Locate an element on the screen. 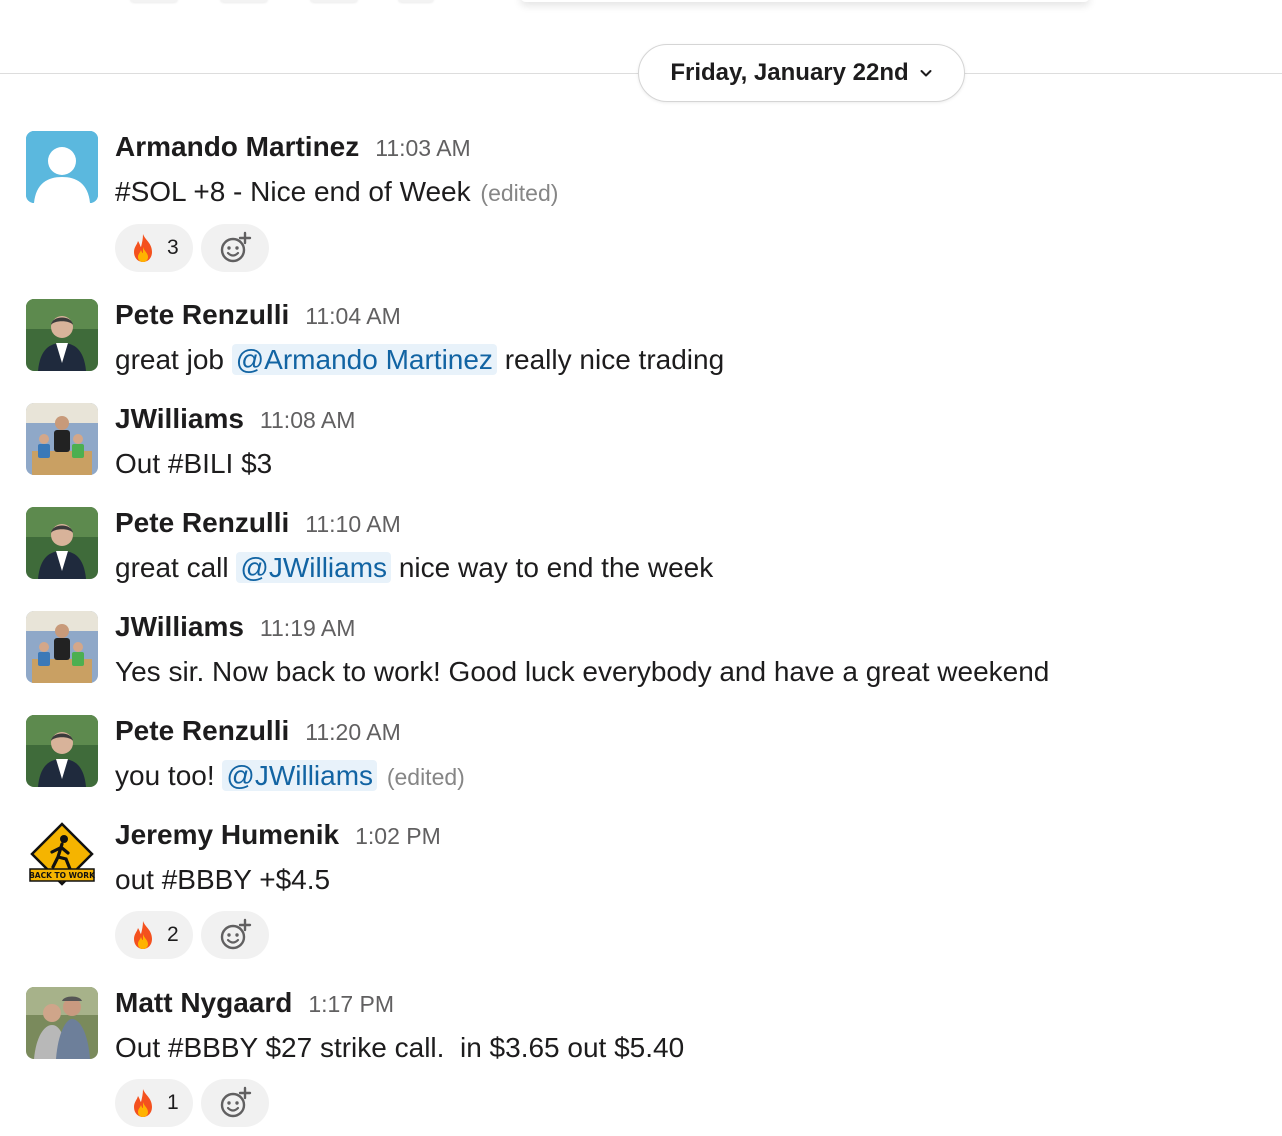 The height and width of the screenshot is (1136, 1282). message-text: out #BBBY +$4.5 is located at coordinates (223, 879).